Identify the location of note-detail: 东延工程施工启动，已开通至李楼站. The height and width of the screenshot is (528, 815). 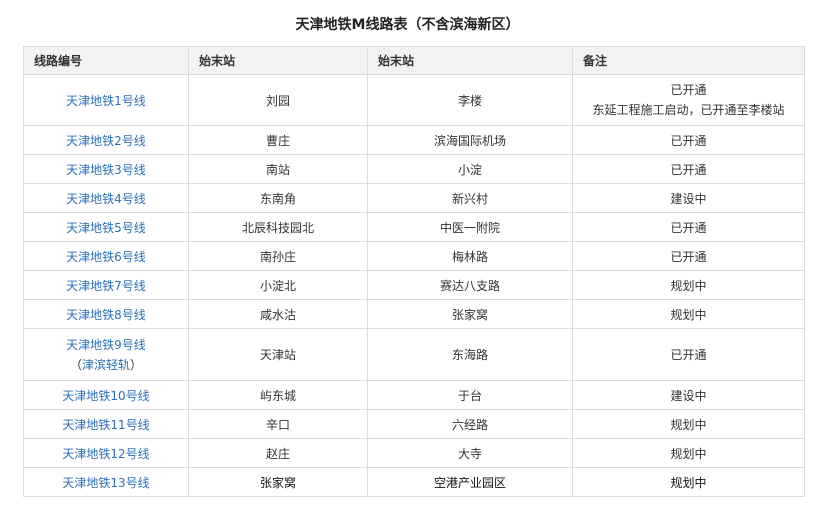
(688, 110).